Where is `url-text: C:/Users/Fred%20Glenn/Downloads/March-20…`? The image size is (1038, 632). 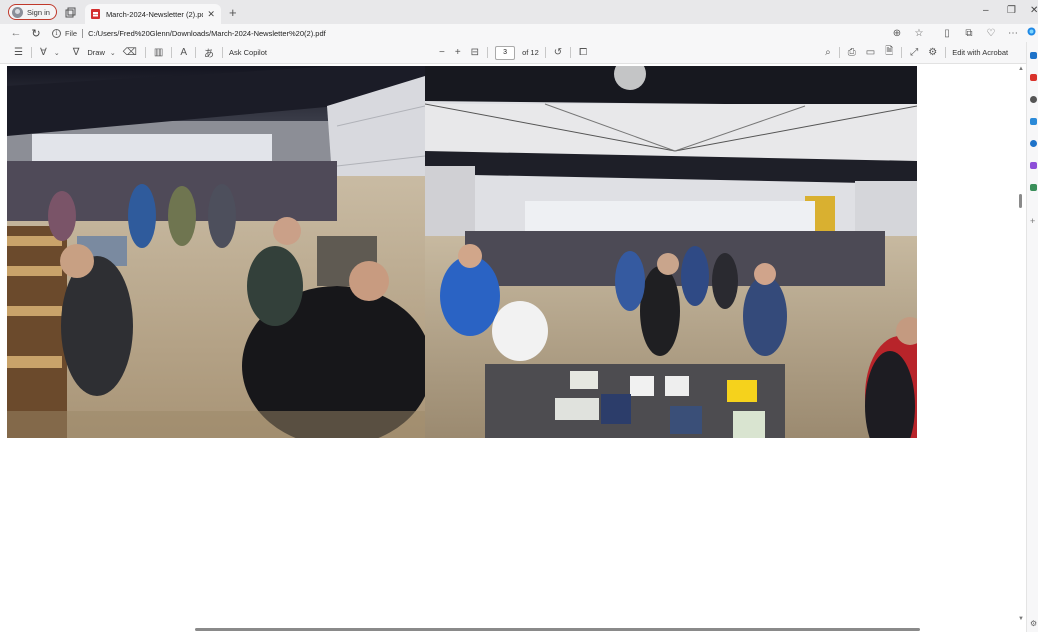
url-text: C:/Users/Fred%20Glenn/Downloads/March-20… is located at coordinates (207, 33).